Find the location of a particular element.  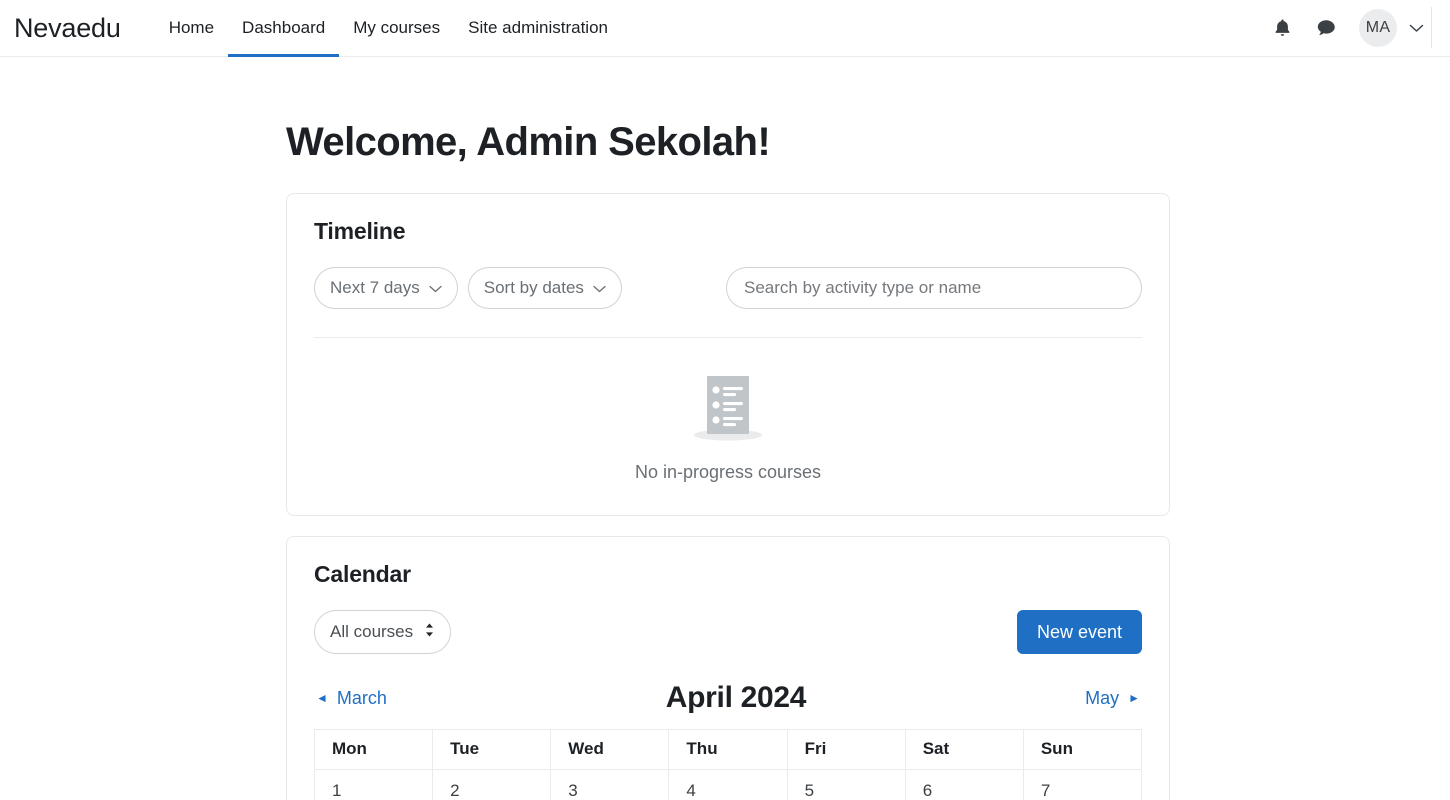

calendar-day-header-wed: Wed is located at coordinates (610, 749).